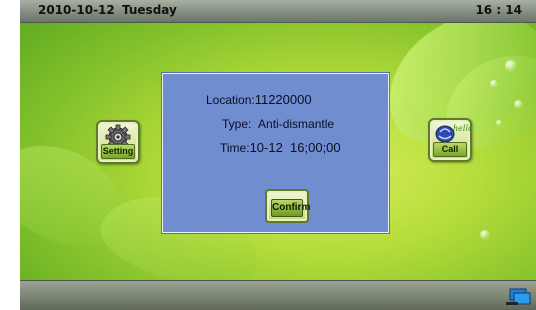 This screenshot has height=310, width=536. I want to click on location-row: Location:11220000, so click(259, 99).